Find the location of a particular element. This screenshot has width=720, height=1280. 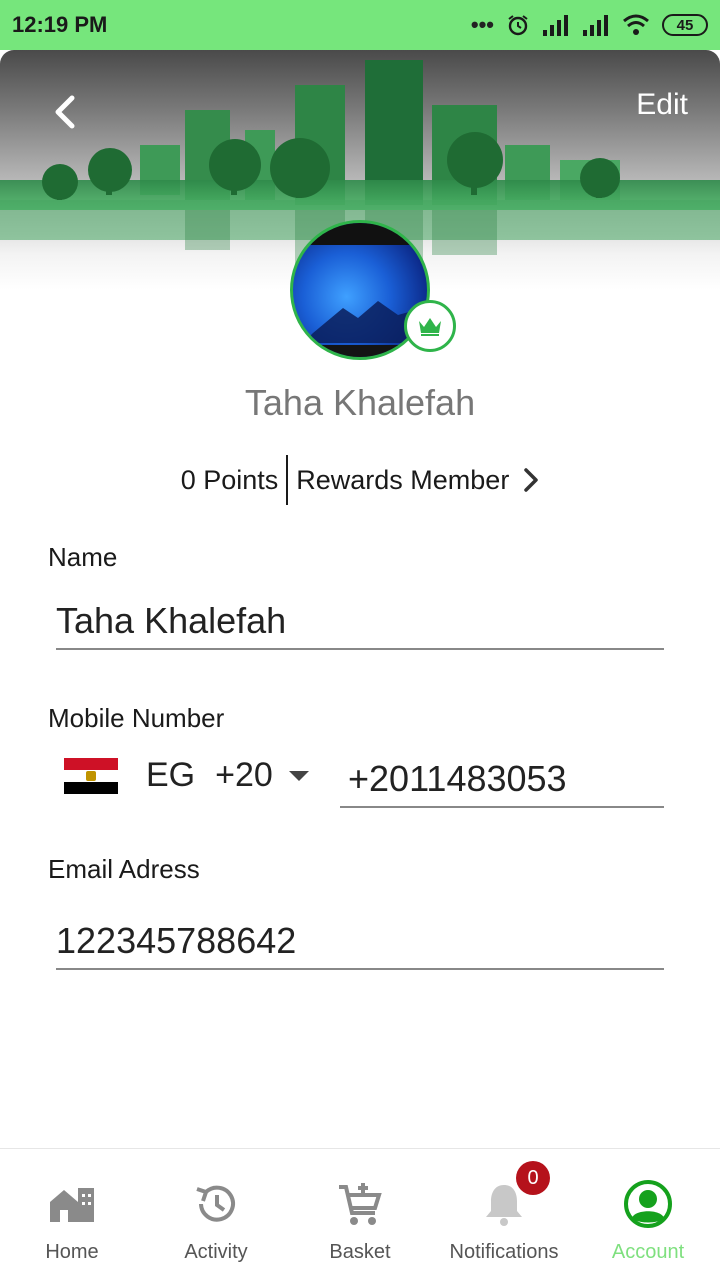

country-code-selector: EG +20 is located at coordinates (186, 775).